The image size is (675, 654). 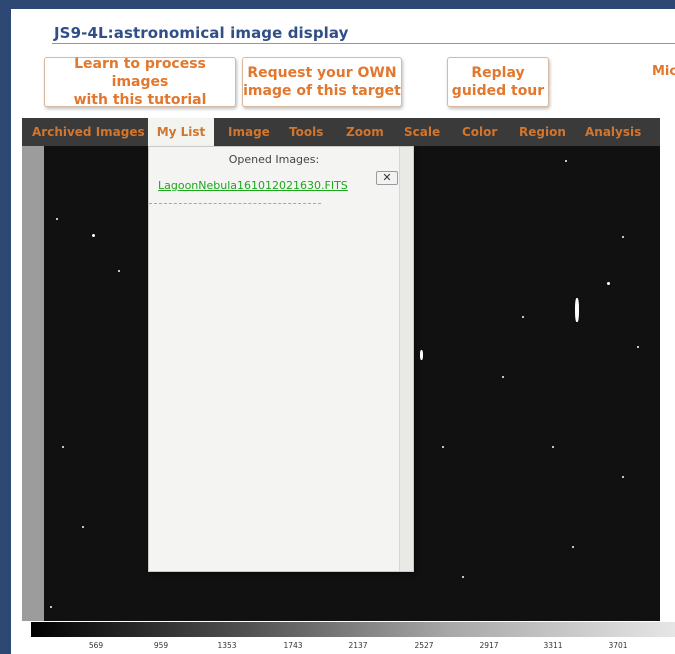 What do you see at coordinates (365, 132) in the screenshot?
I see `menu-zoom: Zoom` at bounding box center [365, 132].